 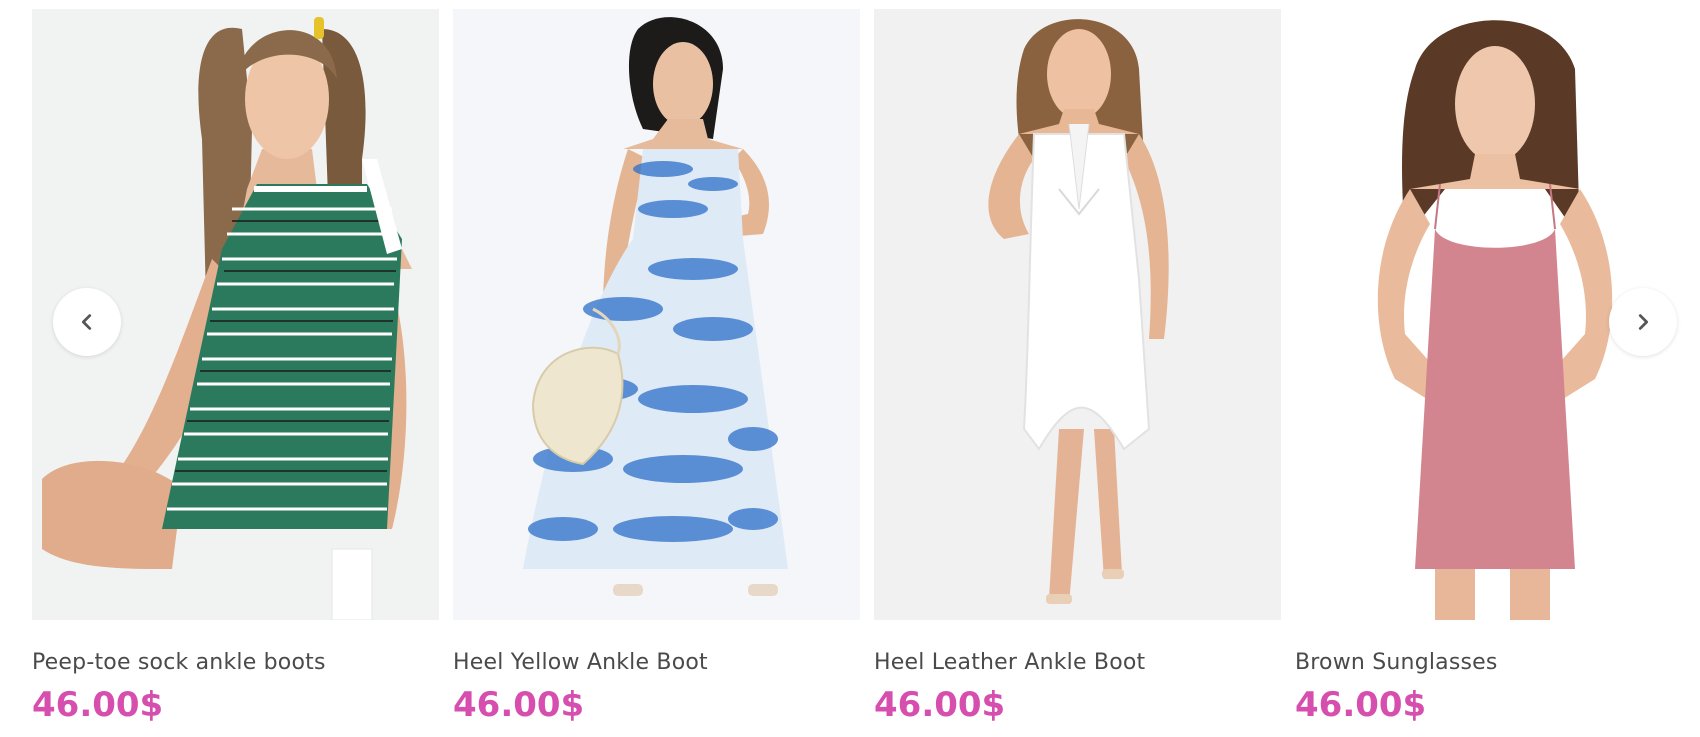 I want to click on chevron-right-icon, so click(x=1643, y=322).